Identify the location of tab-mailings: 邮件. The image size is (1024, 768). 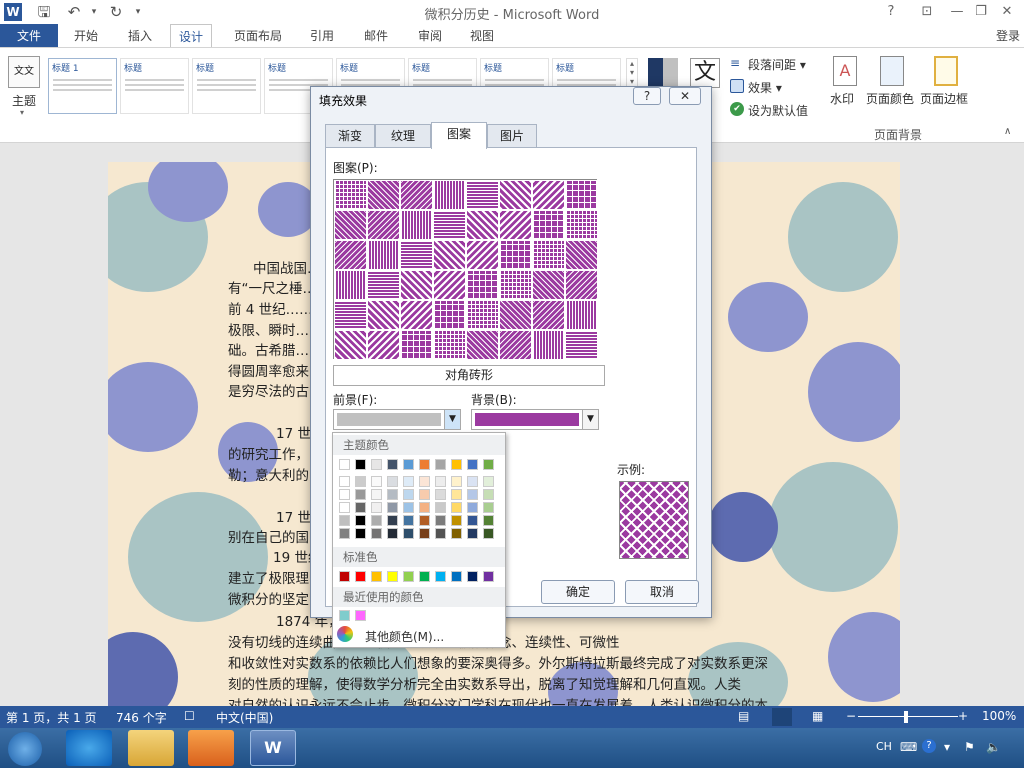
(376, 36).